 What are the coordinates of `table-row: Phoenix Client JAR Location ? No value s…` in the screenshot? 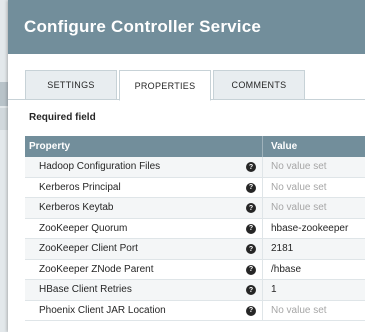 It's located at (195, 310).